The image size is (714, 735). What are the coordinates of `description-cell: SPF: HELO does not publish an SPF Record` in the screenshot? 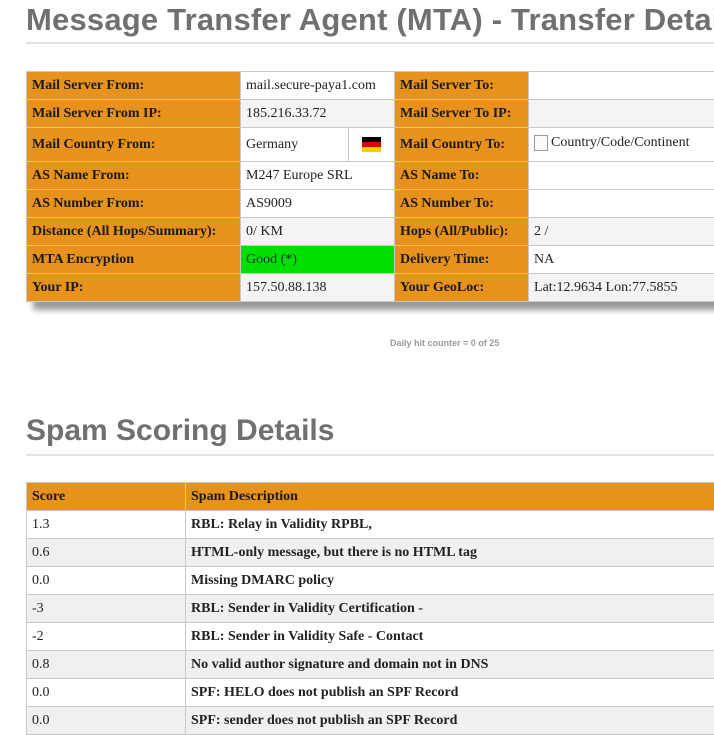 It's located at (450, 693).